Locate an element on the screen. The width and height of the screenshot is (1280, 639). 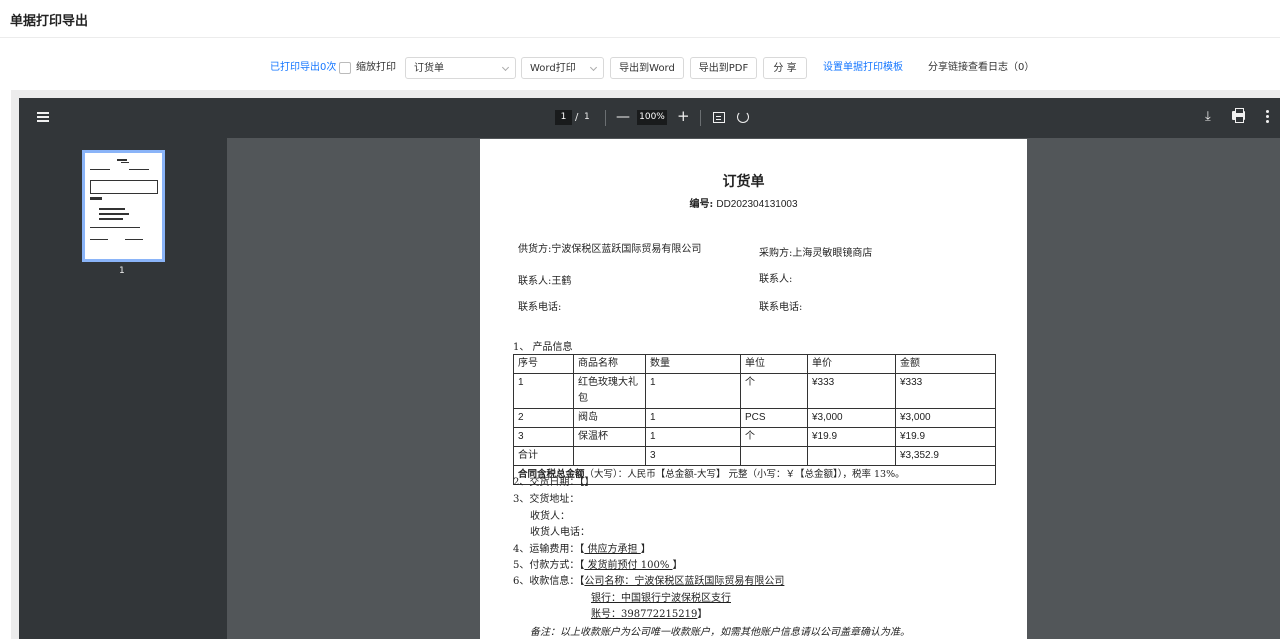
share-button: 分 享 is located at coordinates (785, 68).